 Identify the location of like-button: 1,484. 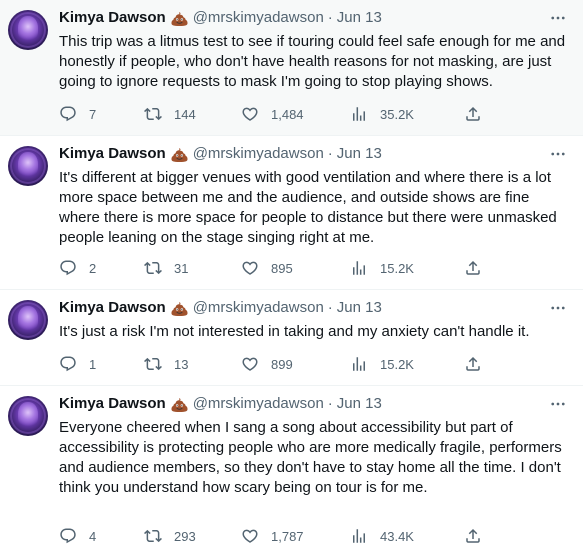
(272, 114).